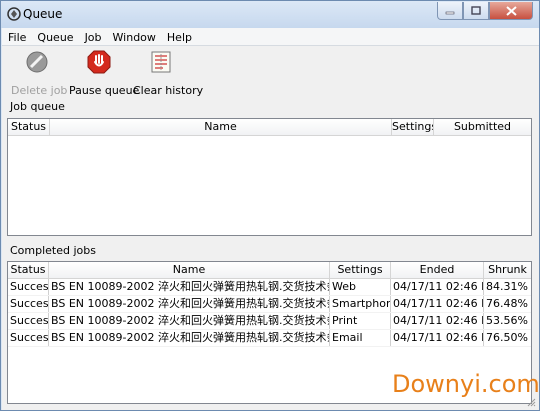 The width and height of the screenshot is (540, 411). I want to click on maximize-icon, so click(476, 10).